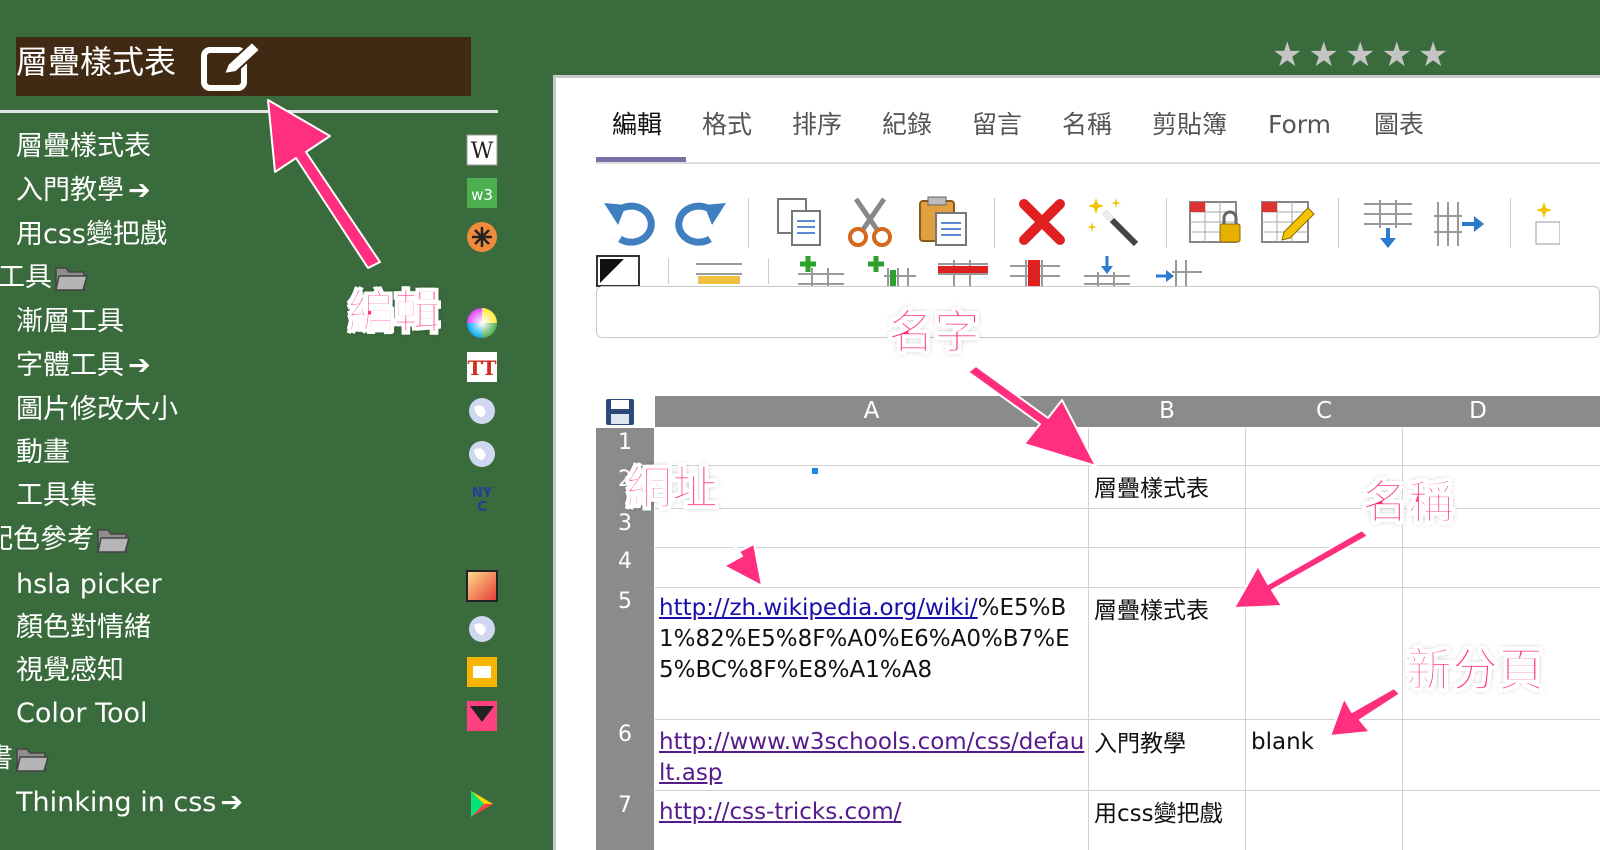  What do you see at coordinates (482, 367) in the screenshot?
I see `font-tool-icon: TT` at bounding box center [482, 367].